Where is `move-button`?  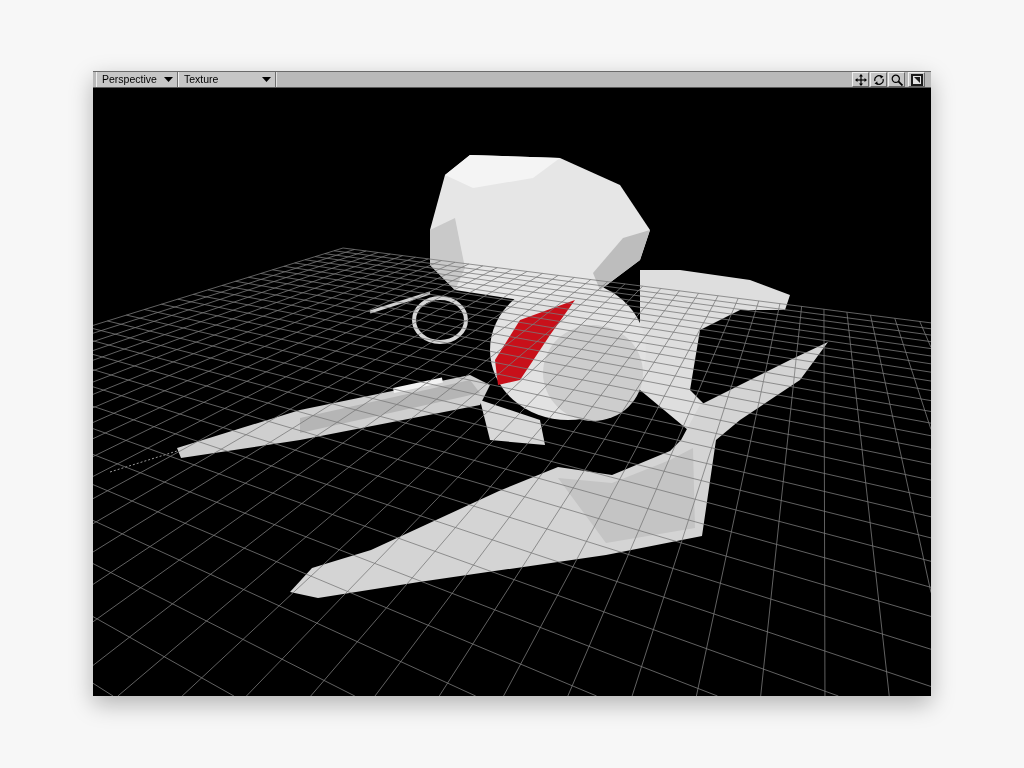
move-button is located at coordinates (860, 79).